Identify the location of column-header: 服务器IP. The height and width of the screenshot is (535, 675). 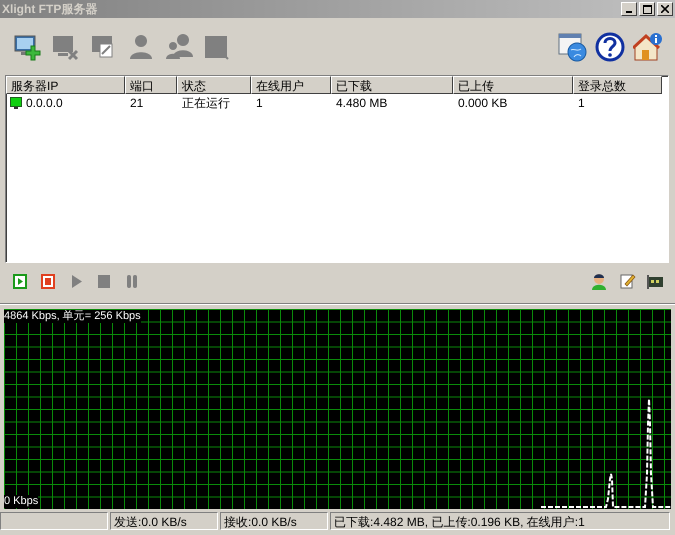
(65, 85).